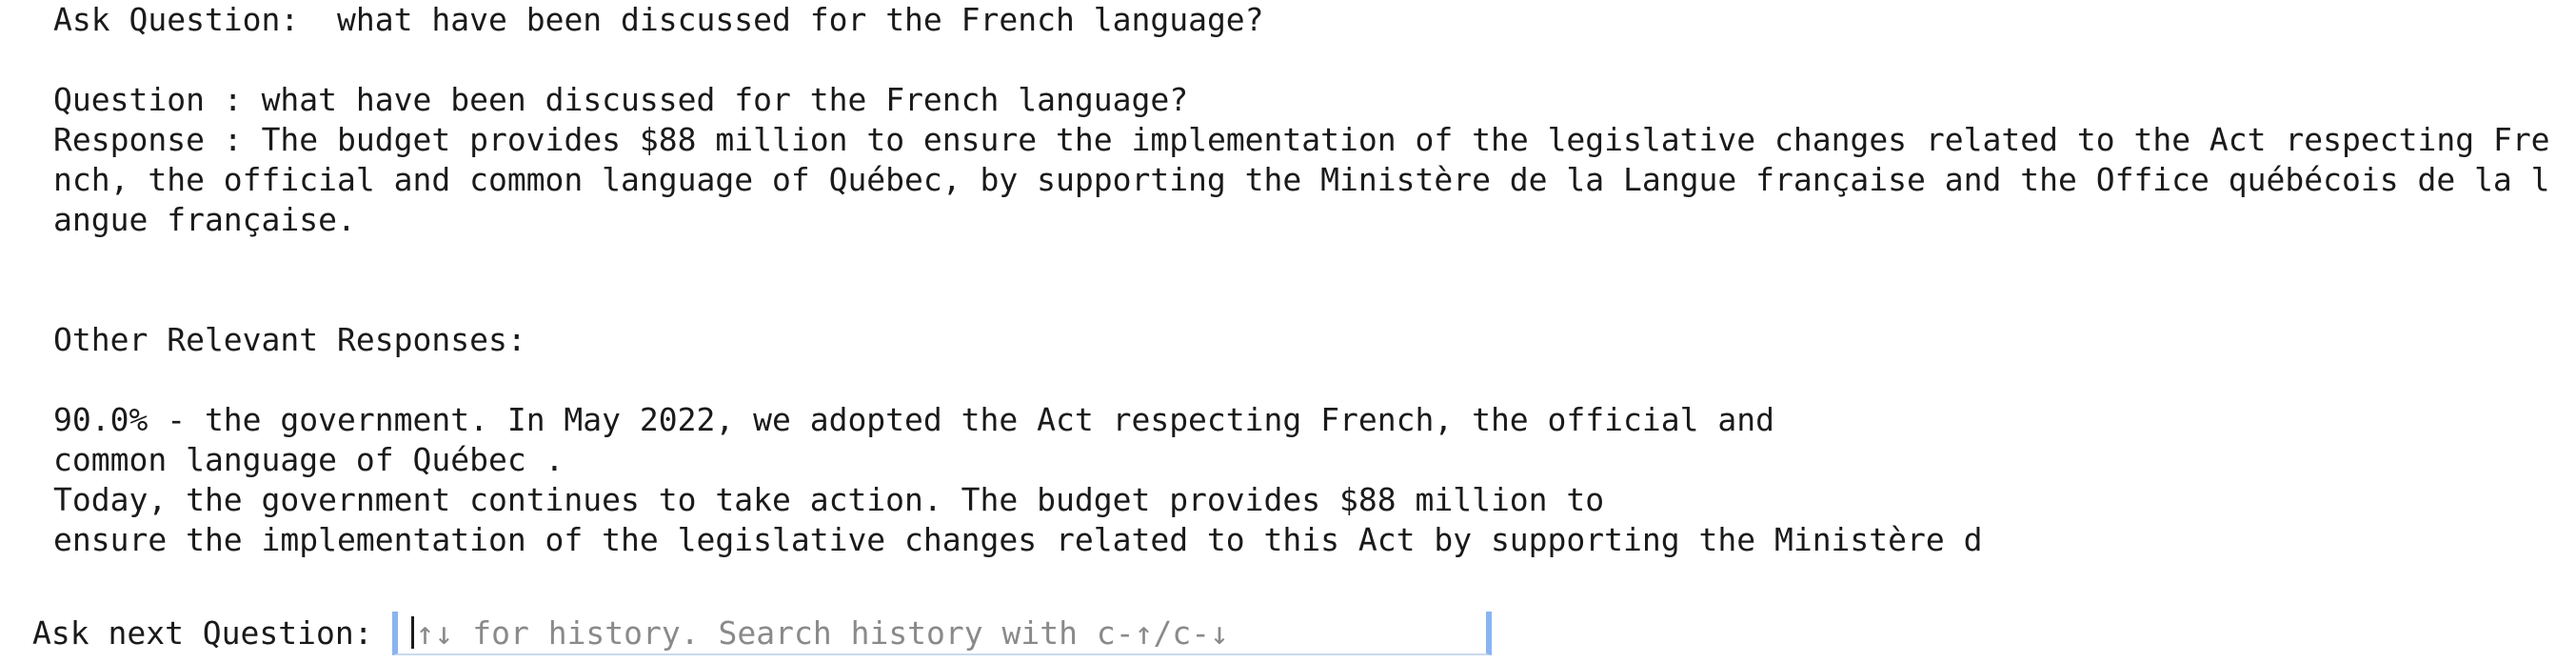 Image resolution: width=2576 pixels, height=663 pixels. I want to click on next-question-input, so click(949, 633).